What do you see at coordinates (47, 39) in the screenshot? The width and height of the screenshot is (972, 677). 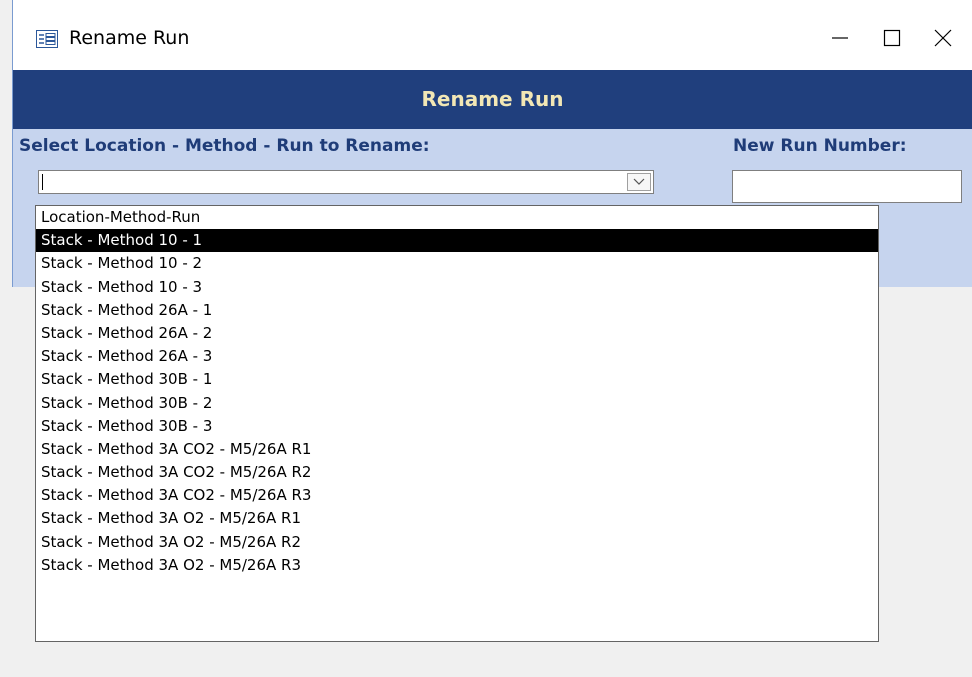 I see `form-icon` at bounding box center [47, 39].